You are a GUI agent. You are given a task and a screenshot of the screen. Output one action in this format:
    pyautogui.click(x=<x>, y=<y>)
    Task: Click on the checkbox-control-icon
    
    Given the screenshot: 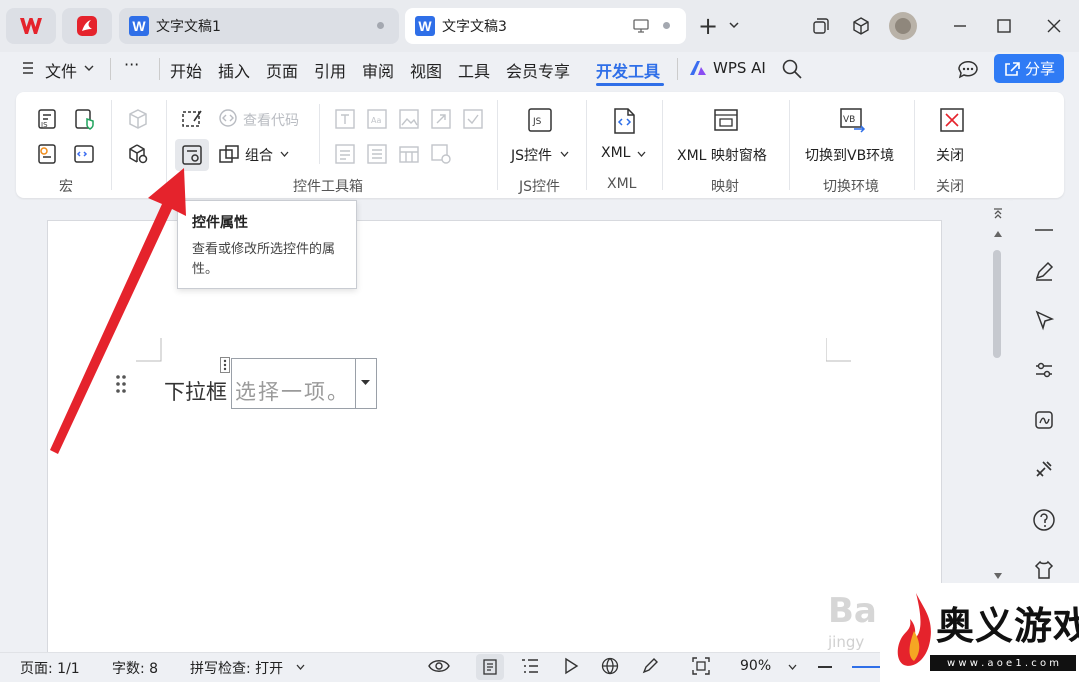 What is the action you would take?
    pyautogui.click(x=473, y=119)
    